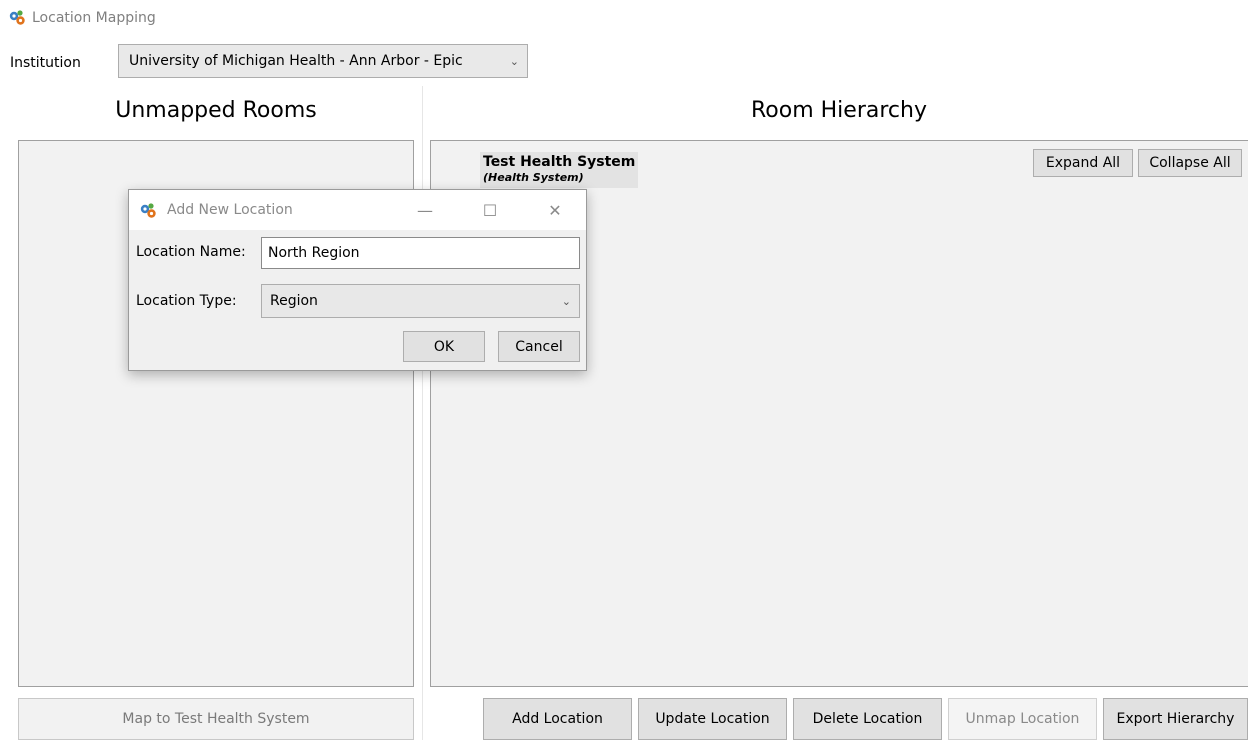 Image resolution: width=1248 pixels, height=740 pixels. What do you see at coordinates (559, 162) in the screenshot?
I see `tree-node-name: Test Health System` at bounding box center [559, 162].